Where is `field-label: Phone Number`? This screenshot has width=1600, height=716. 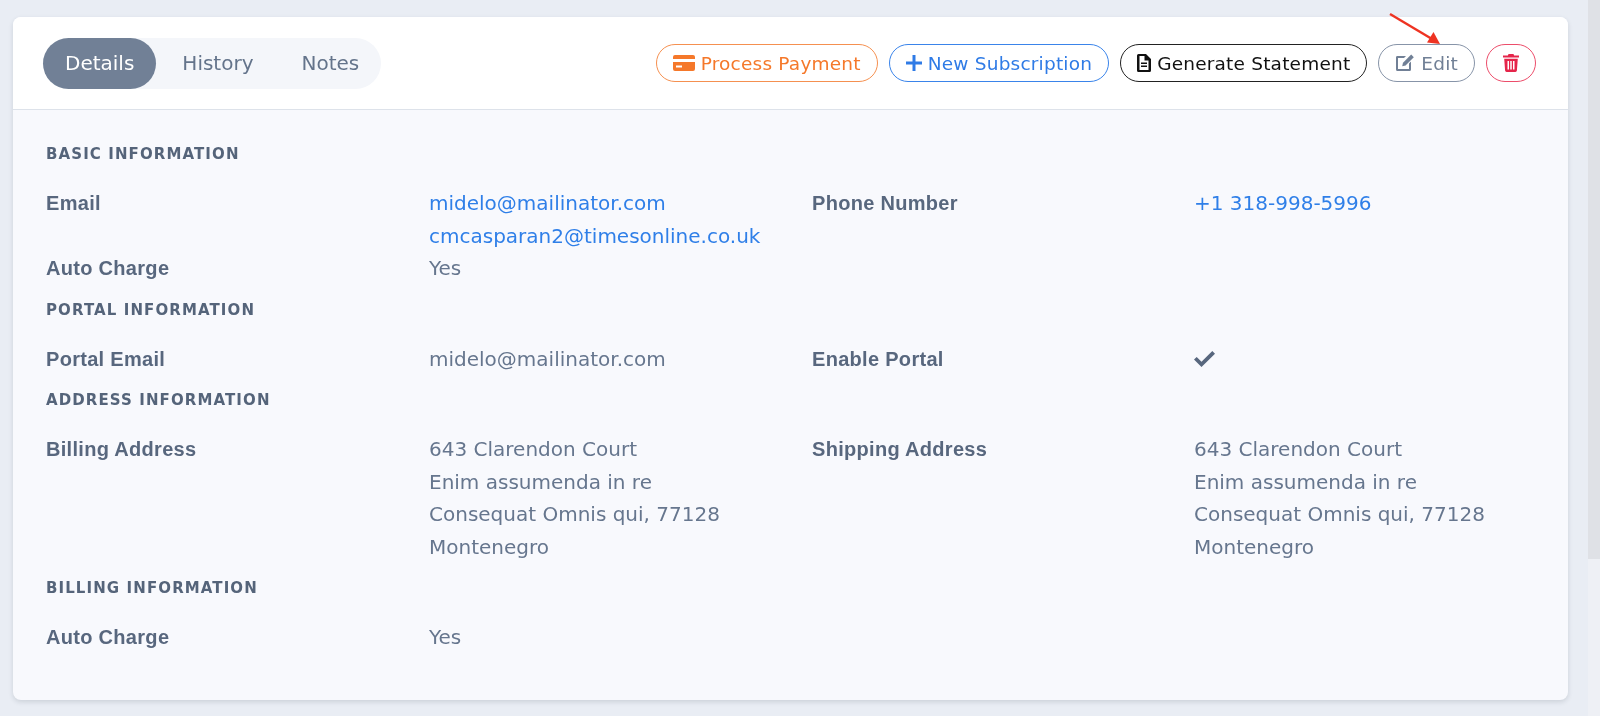
field-label: Phone Number is located at coordinates (885, 203).